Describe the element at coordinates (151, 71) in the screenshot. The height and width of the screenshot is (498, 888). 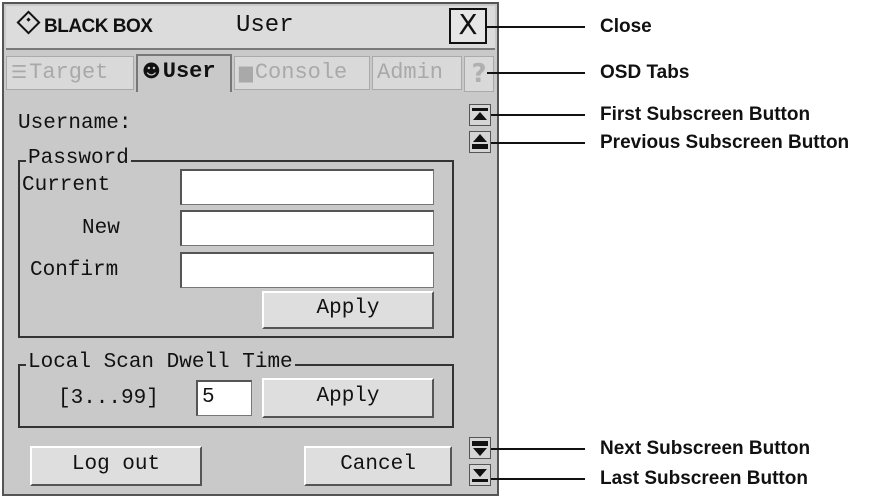
I see `user-head-icon: ☻` at that location.